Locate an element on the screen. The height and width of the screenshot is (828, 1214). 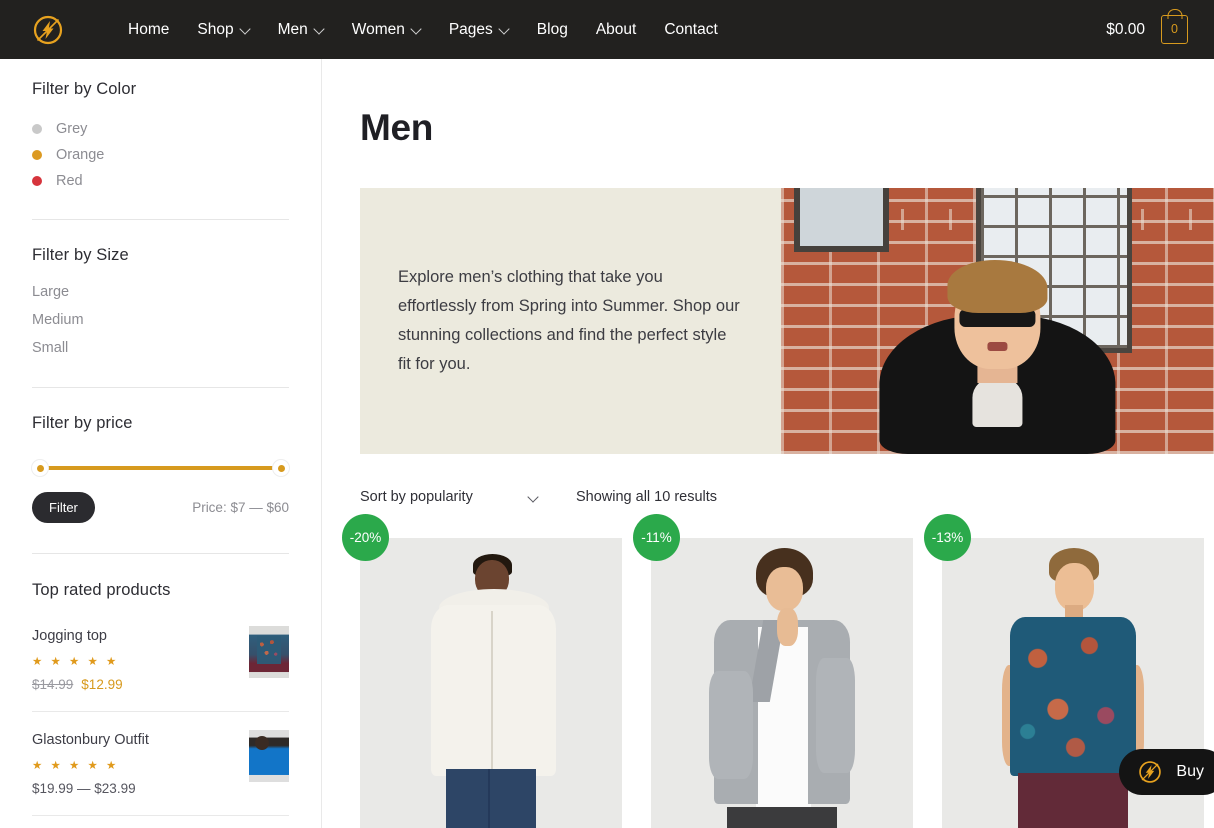
nav-item-shop: Shop is located at coordinates (223, 30).